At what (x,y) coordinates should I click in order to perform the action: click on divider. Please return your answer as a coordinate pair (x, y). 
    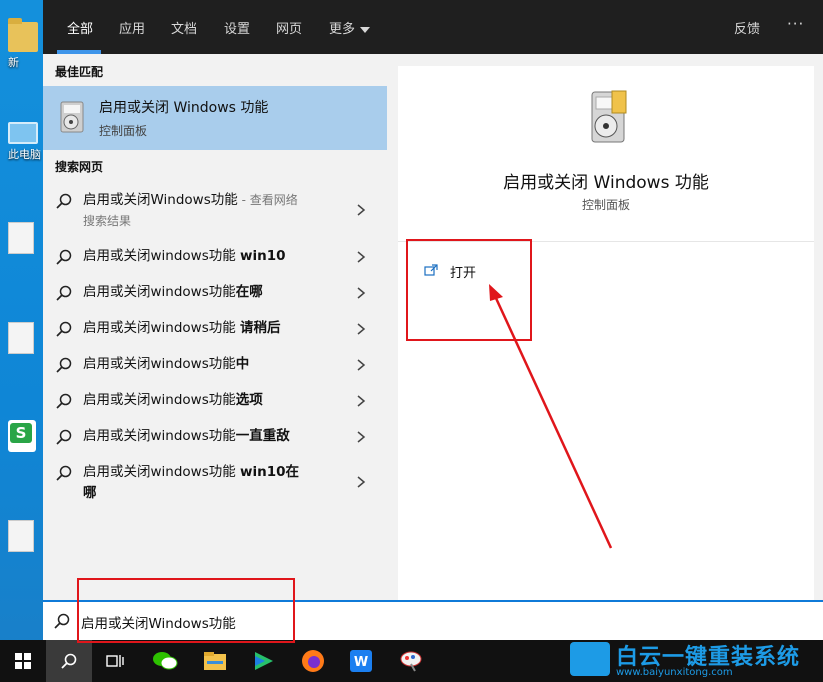
    Looking at the image, I should click on (606, 241).